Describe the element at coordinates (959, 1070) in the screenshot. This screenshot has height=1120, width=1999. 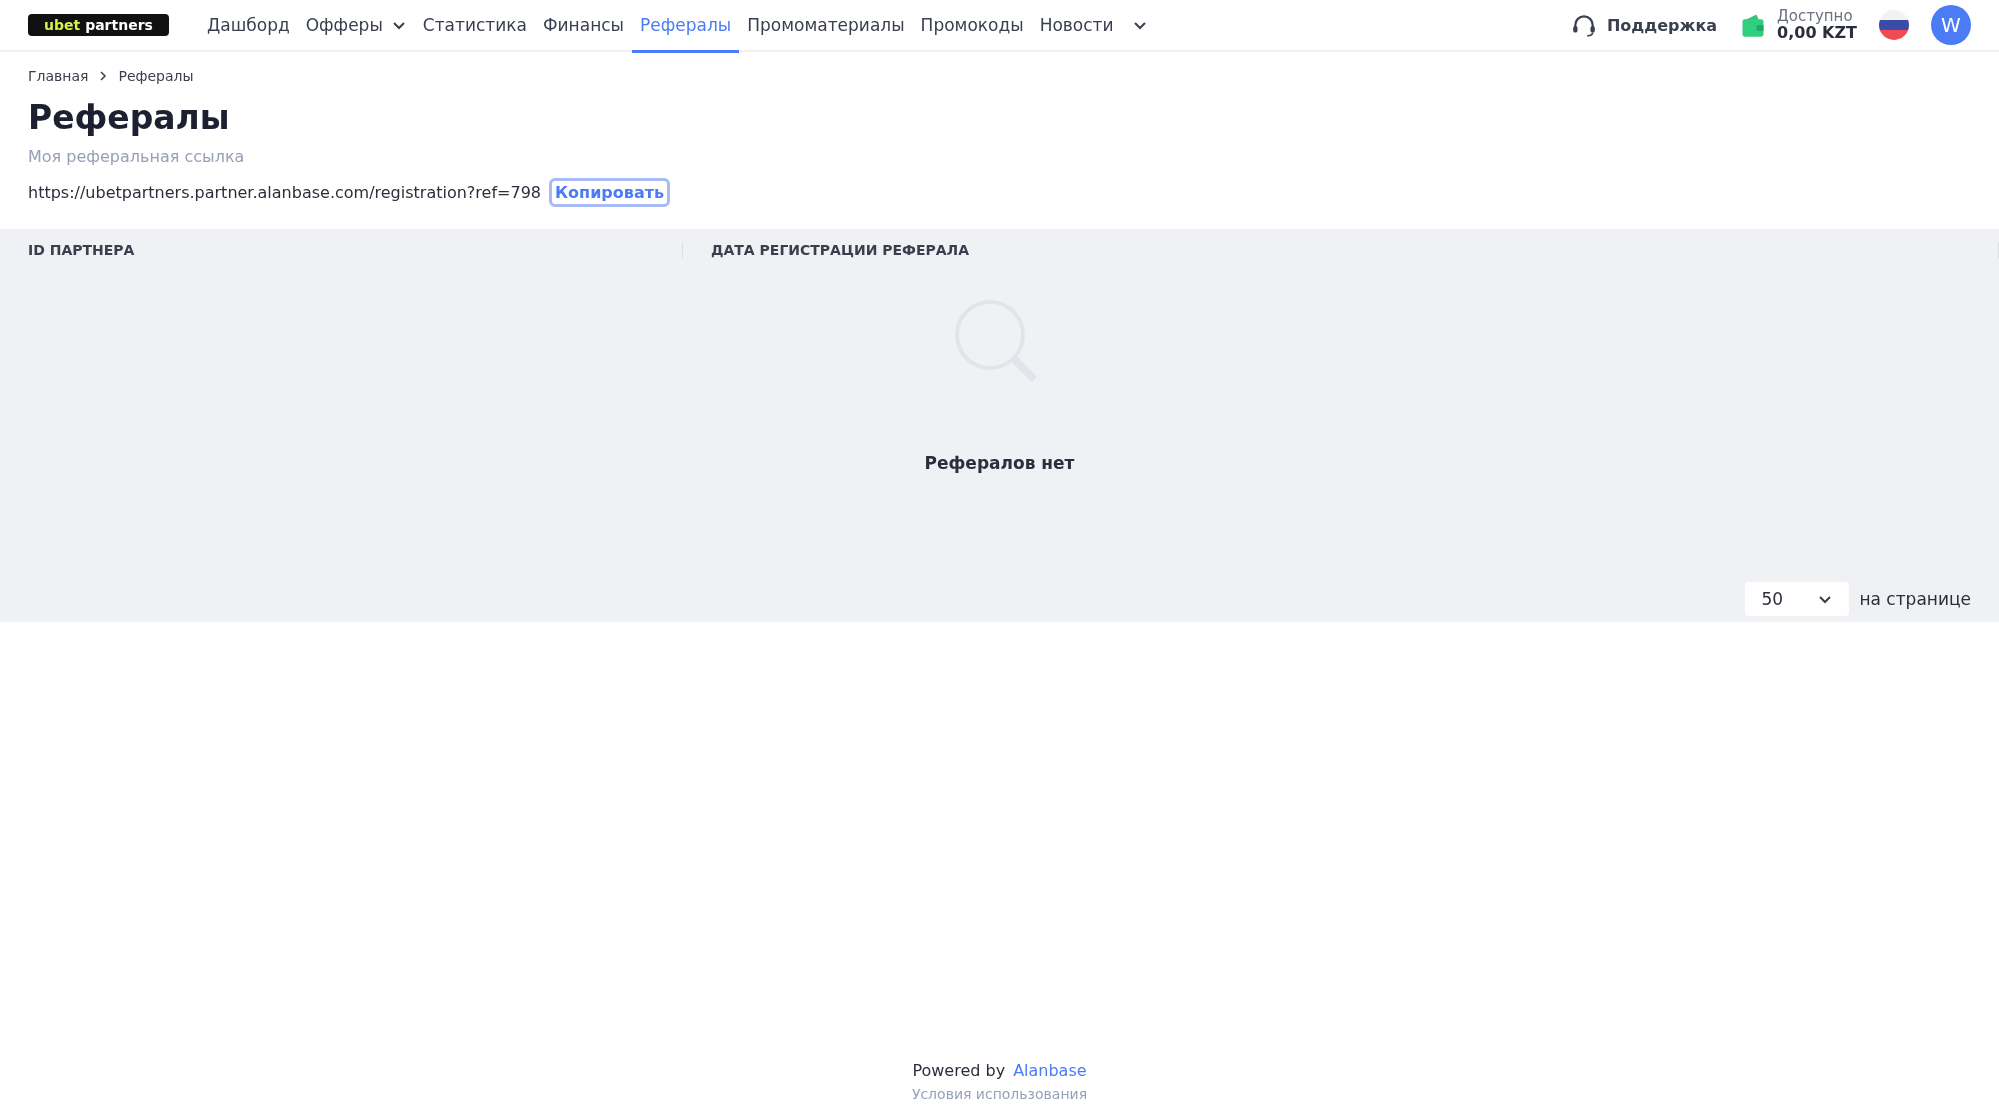
I see `powered-by-text: Powered by` at that location.